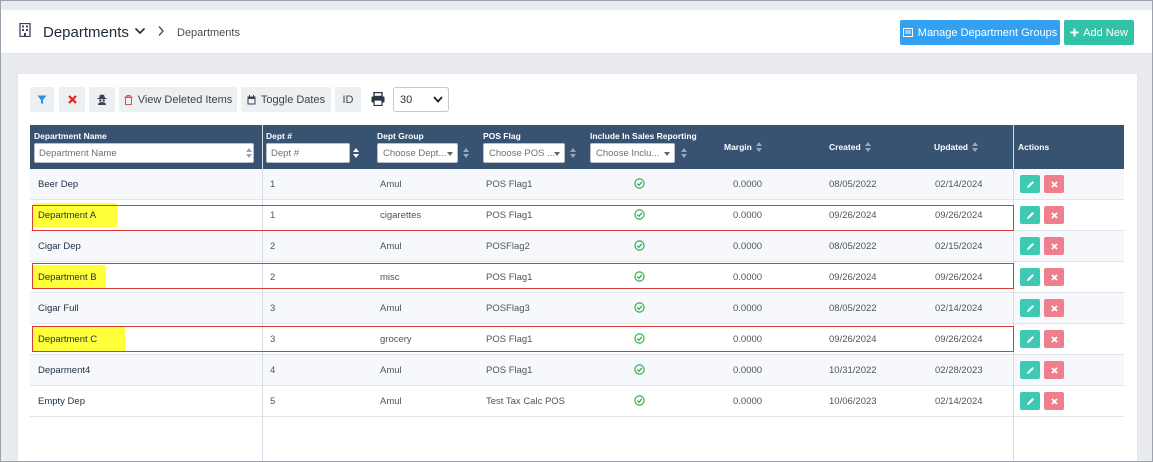 This screenshot has height=462, width=1153. Describe the element at coordinates (68, 339) in the screenshot. I see `cell-department-name: Department C` at that location.